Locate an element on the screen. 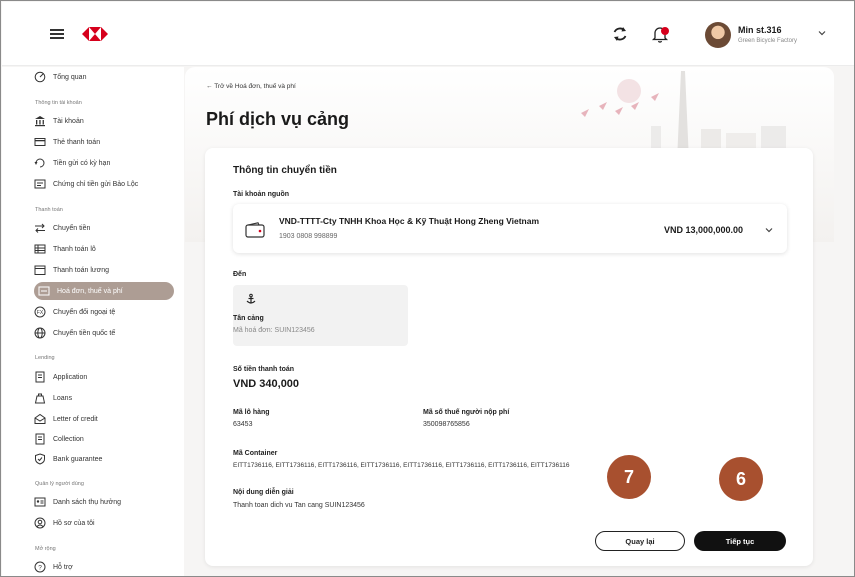 This screenshot has width=855, height=577. sidebar-item-label: Chuyển đổi ngoại tệ is located at coordinates (84, 312).